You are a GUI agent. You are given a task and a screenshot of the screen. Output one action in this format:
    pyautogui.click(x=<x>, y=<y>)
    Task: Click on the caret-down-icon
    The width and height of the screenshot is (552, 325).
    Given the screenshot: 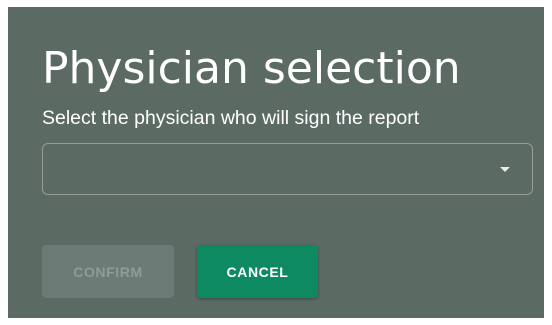 What is the action you would take?
    pyautogui.click(x=505, y=169)
    